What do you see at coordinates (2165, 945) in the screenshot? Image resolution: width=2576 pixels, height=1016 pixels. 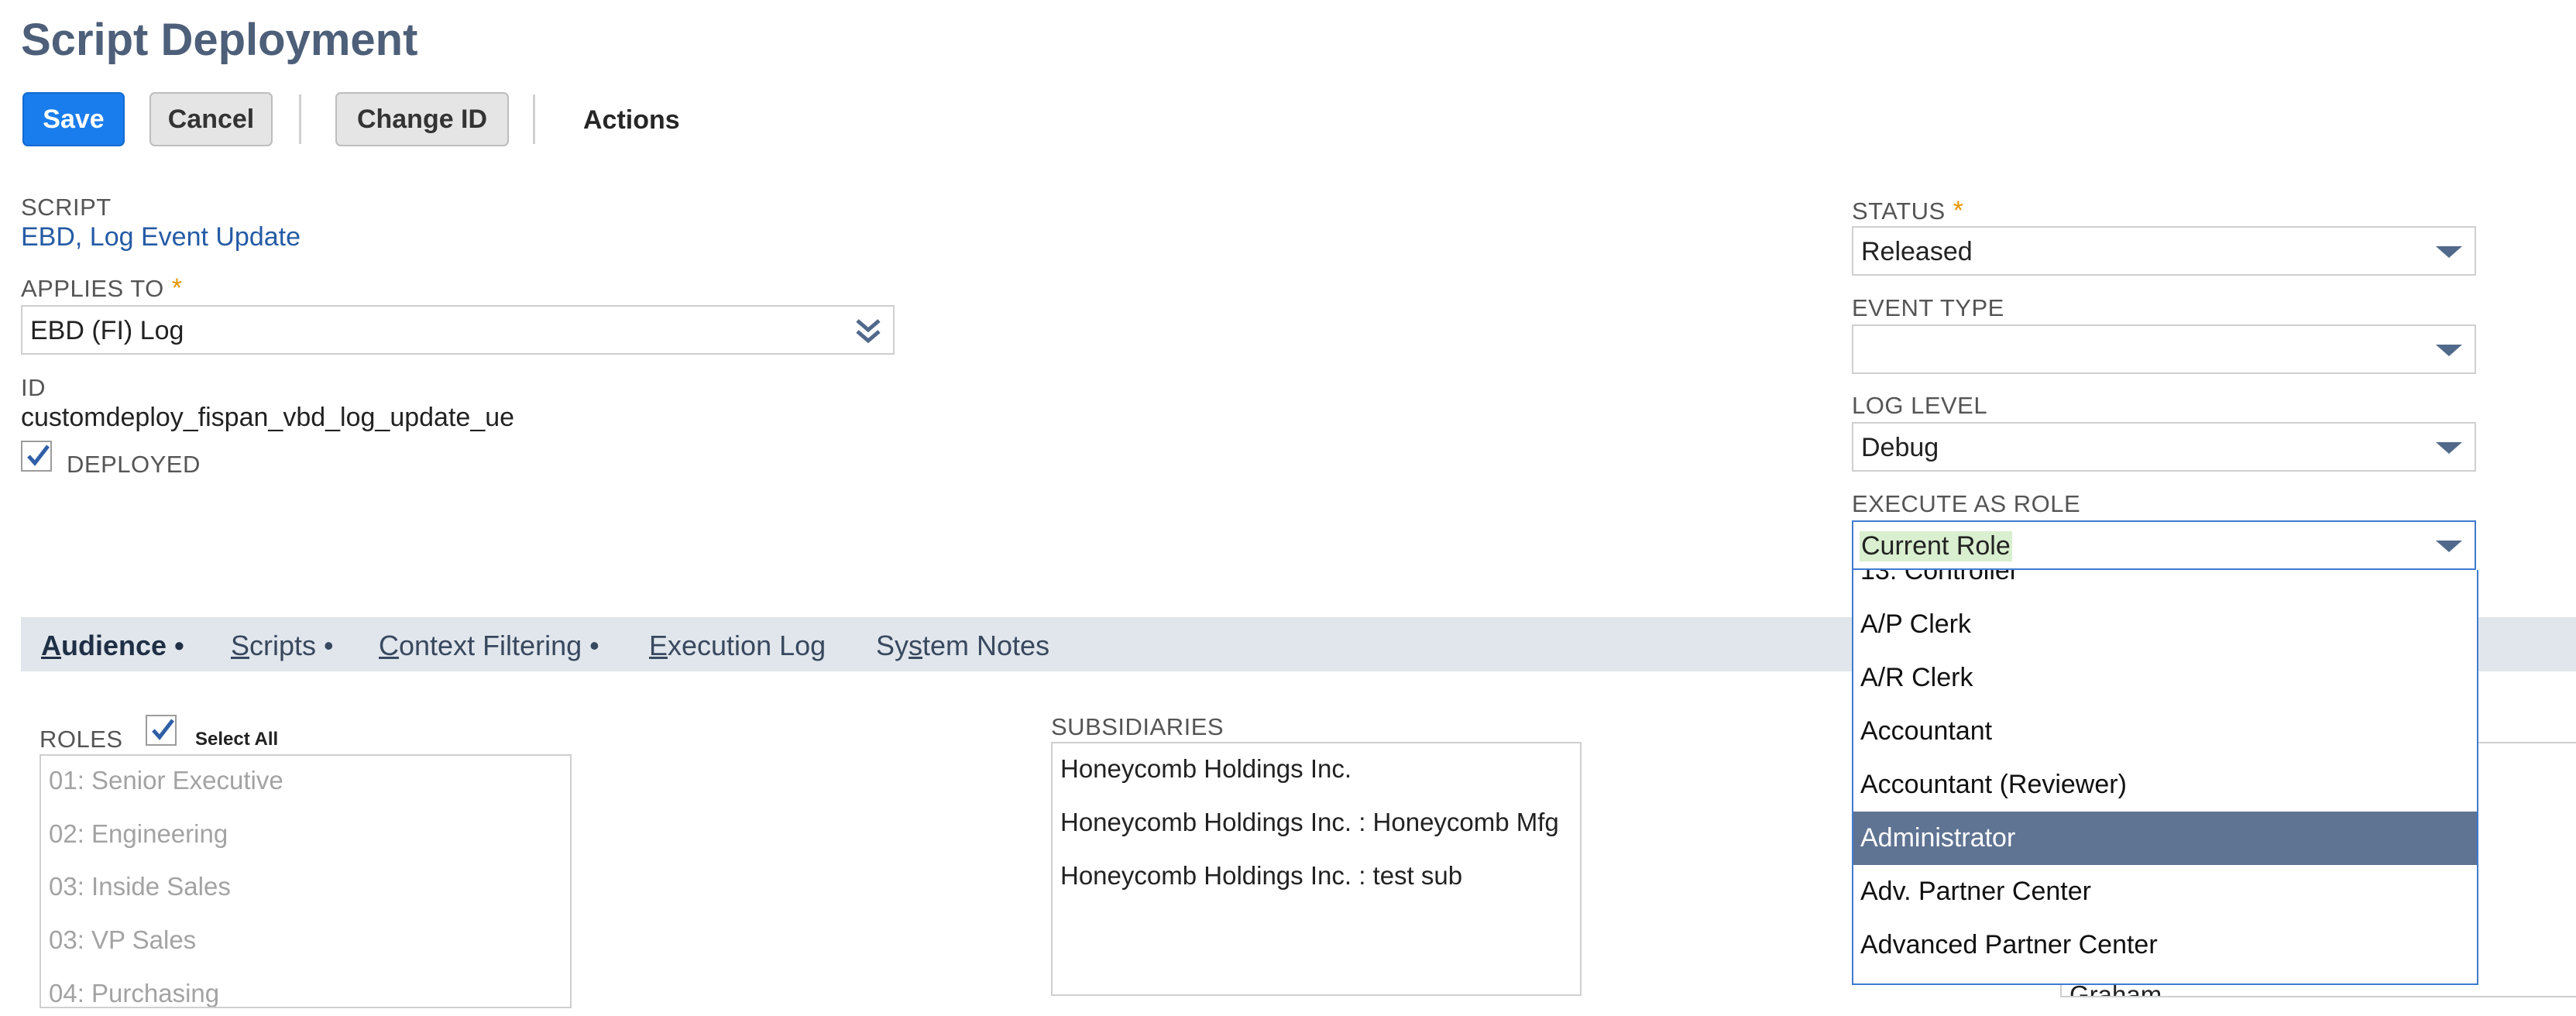 I see `dropdown-option: Advanced Partner Center` at bounding box center [2165, 945].